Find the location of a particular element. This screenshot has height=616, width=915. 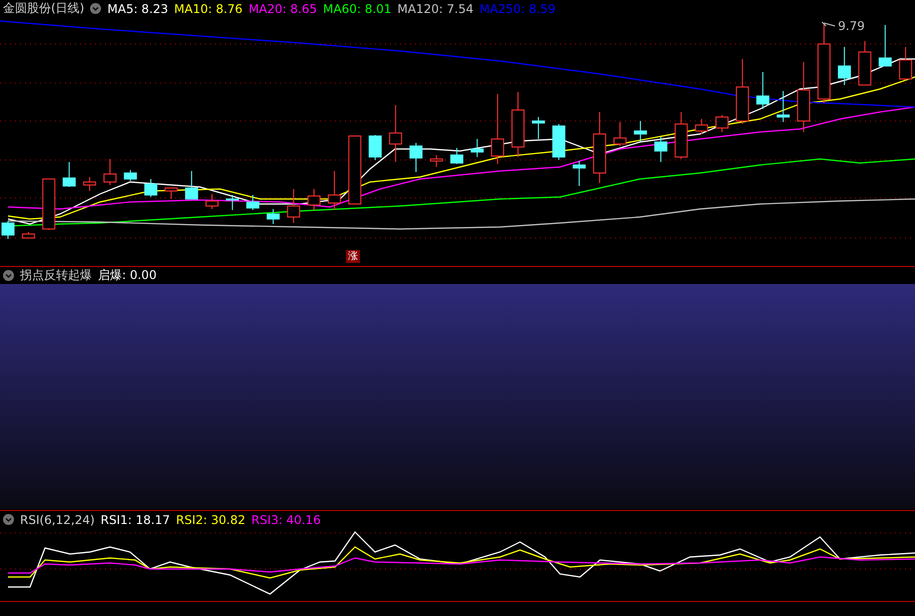

indicator-title: RSI(6,12,24) is located at coordinates (57, 519).